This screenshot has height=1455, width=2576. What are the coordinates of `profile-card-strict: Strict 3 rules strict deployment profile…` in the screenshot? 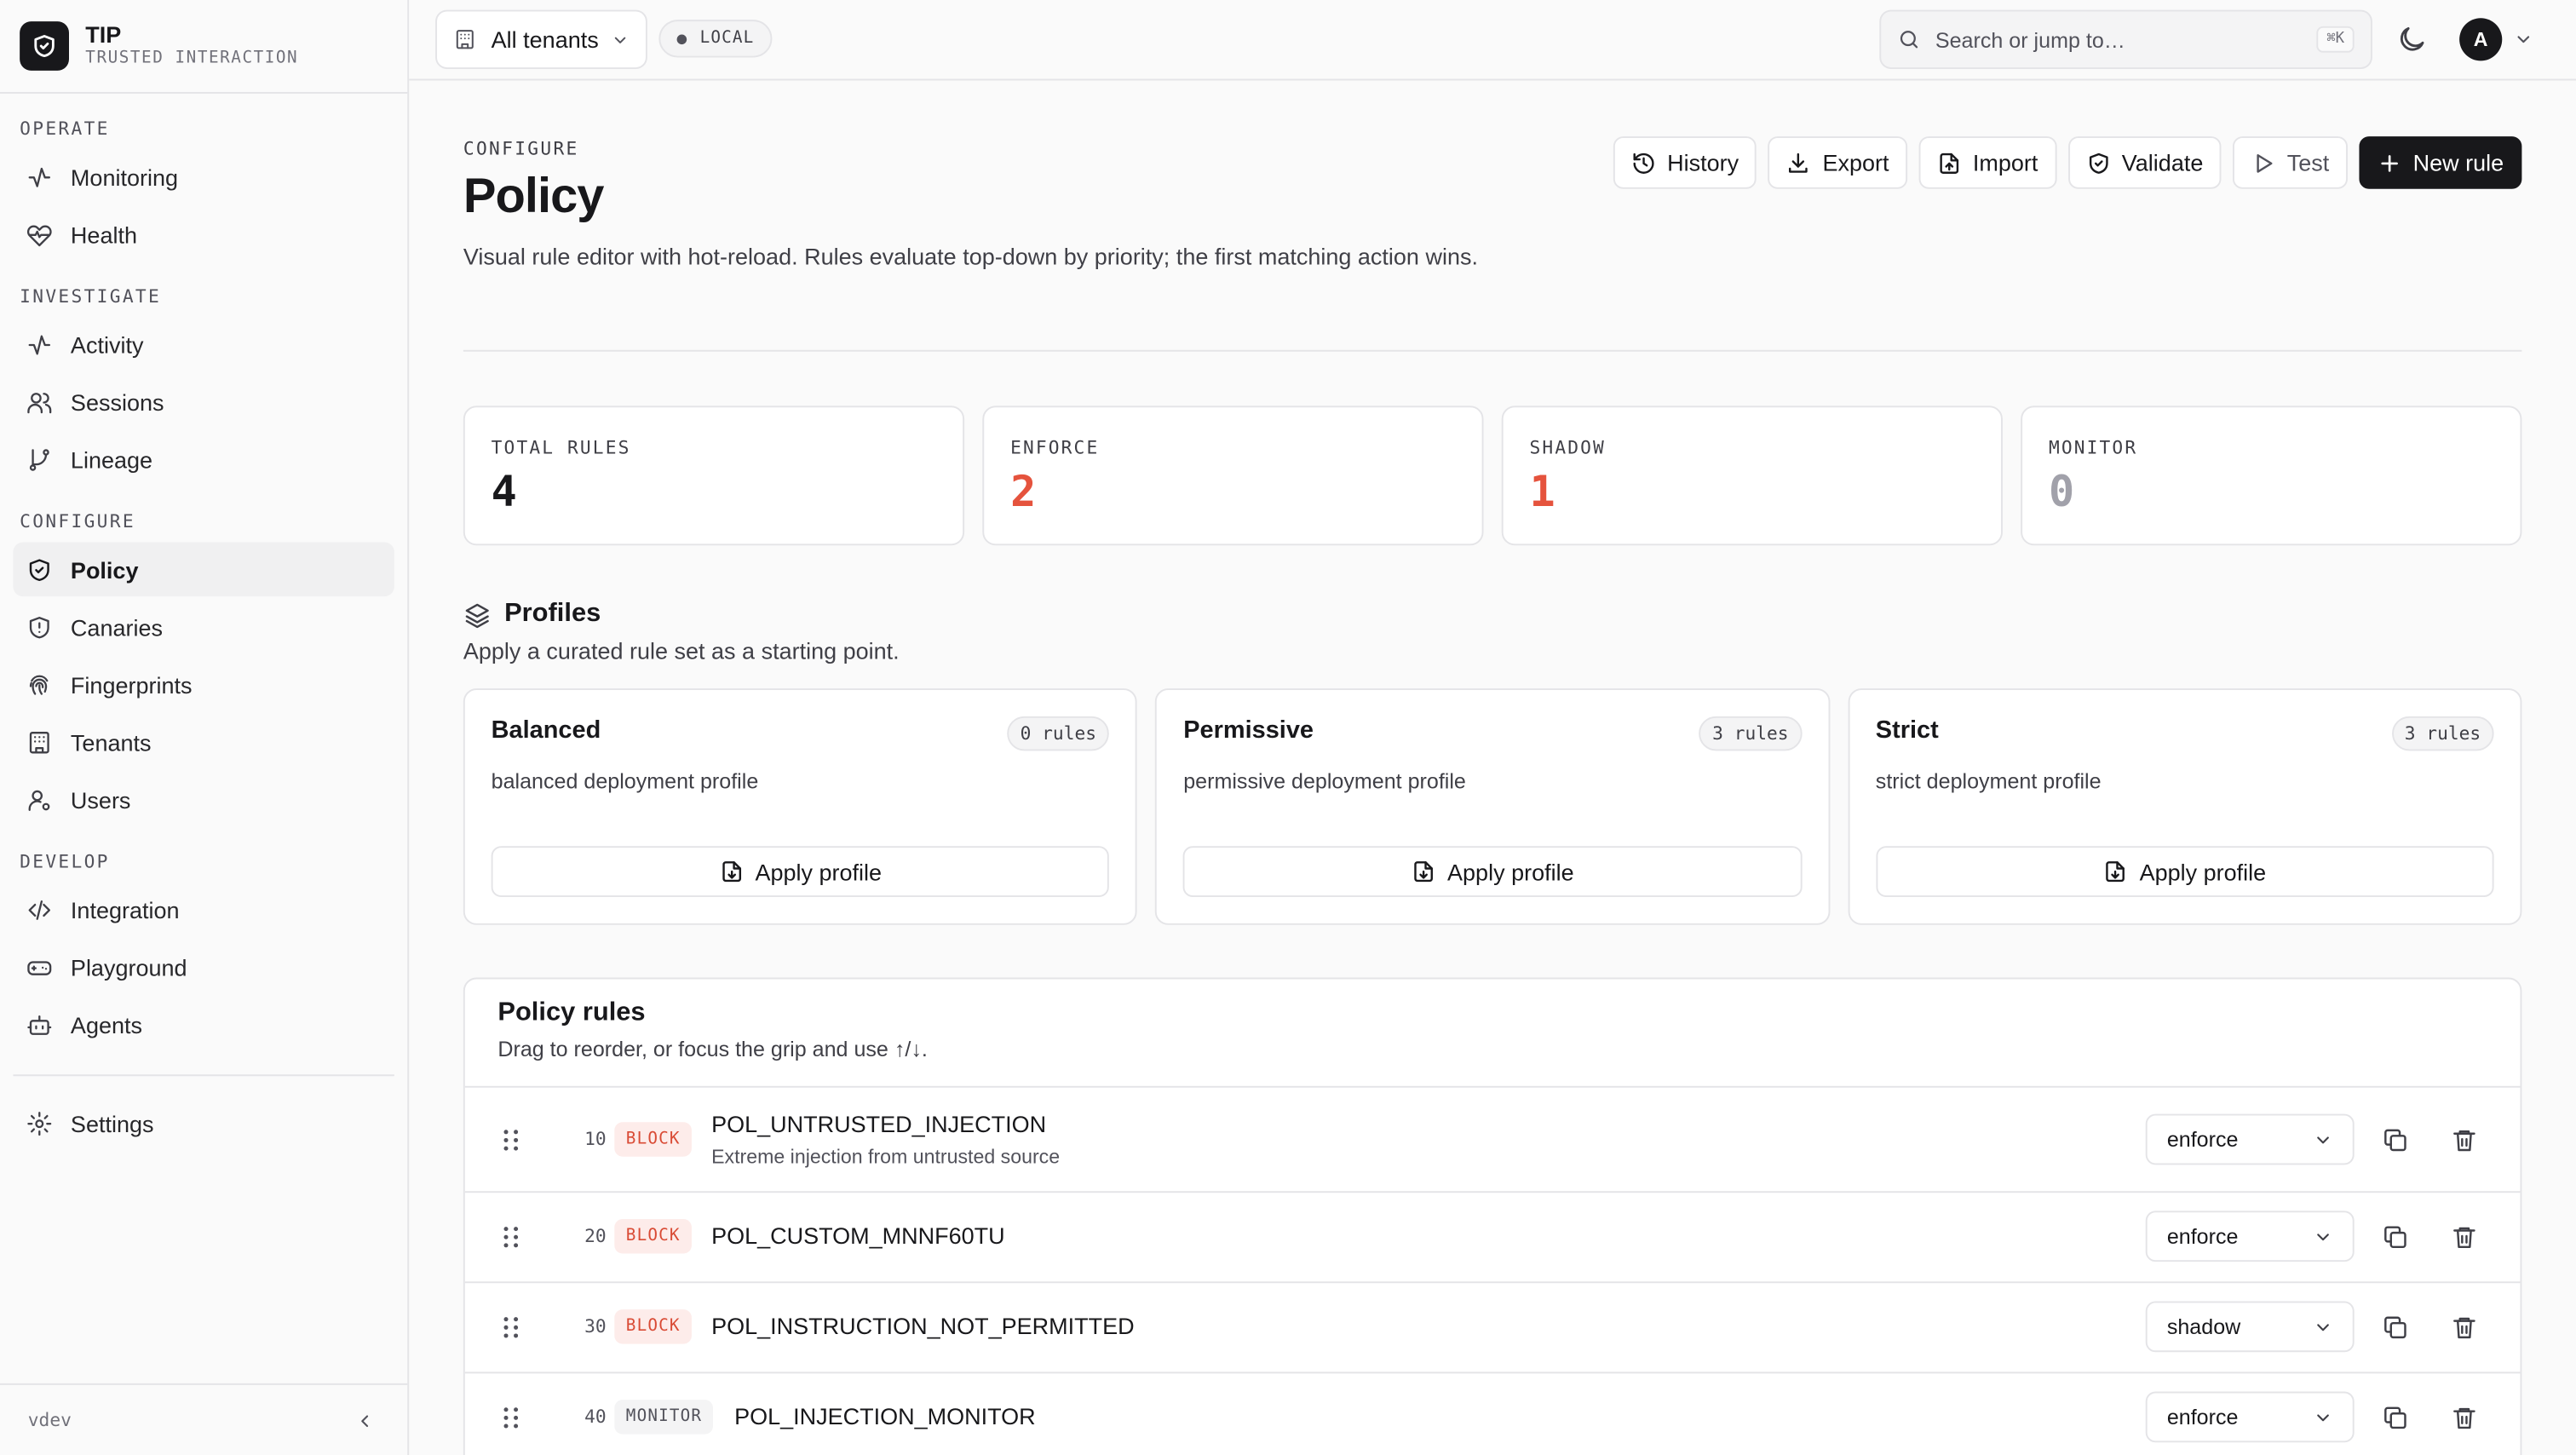 It's located at (2185, 806).